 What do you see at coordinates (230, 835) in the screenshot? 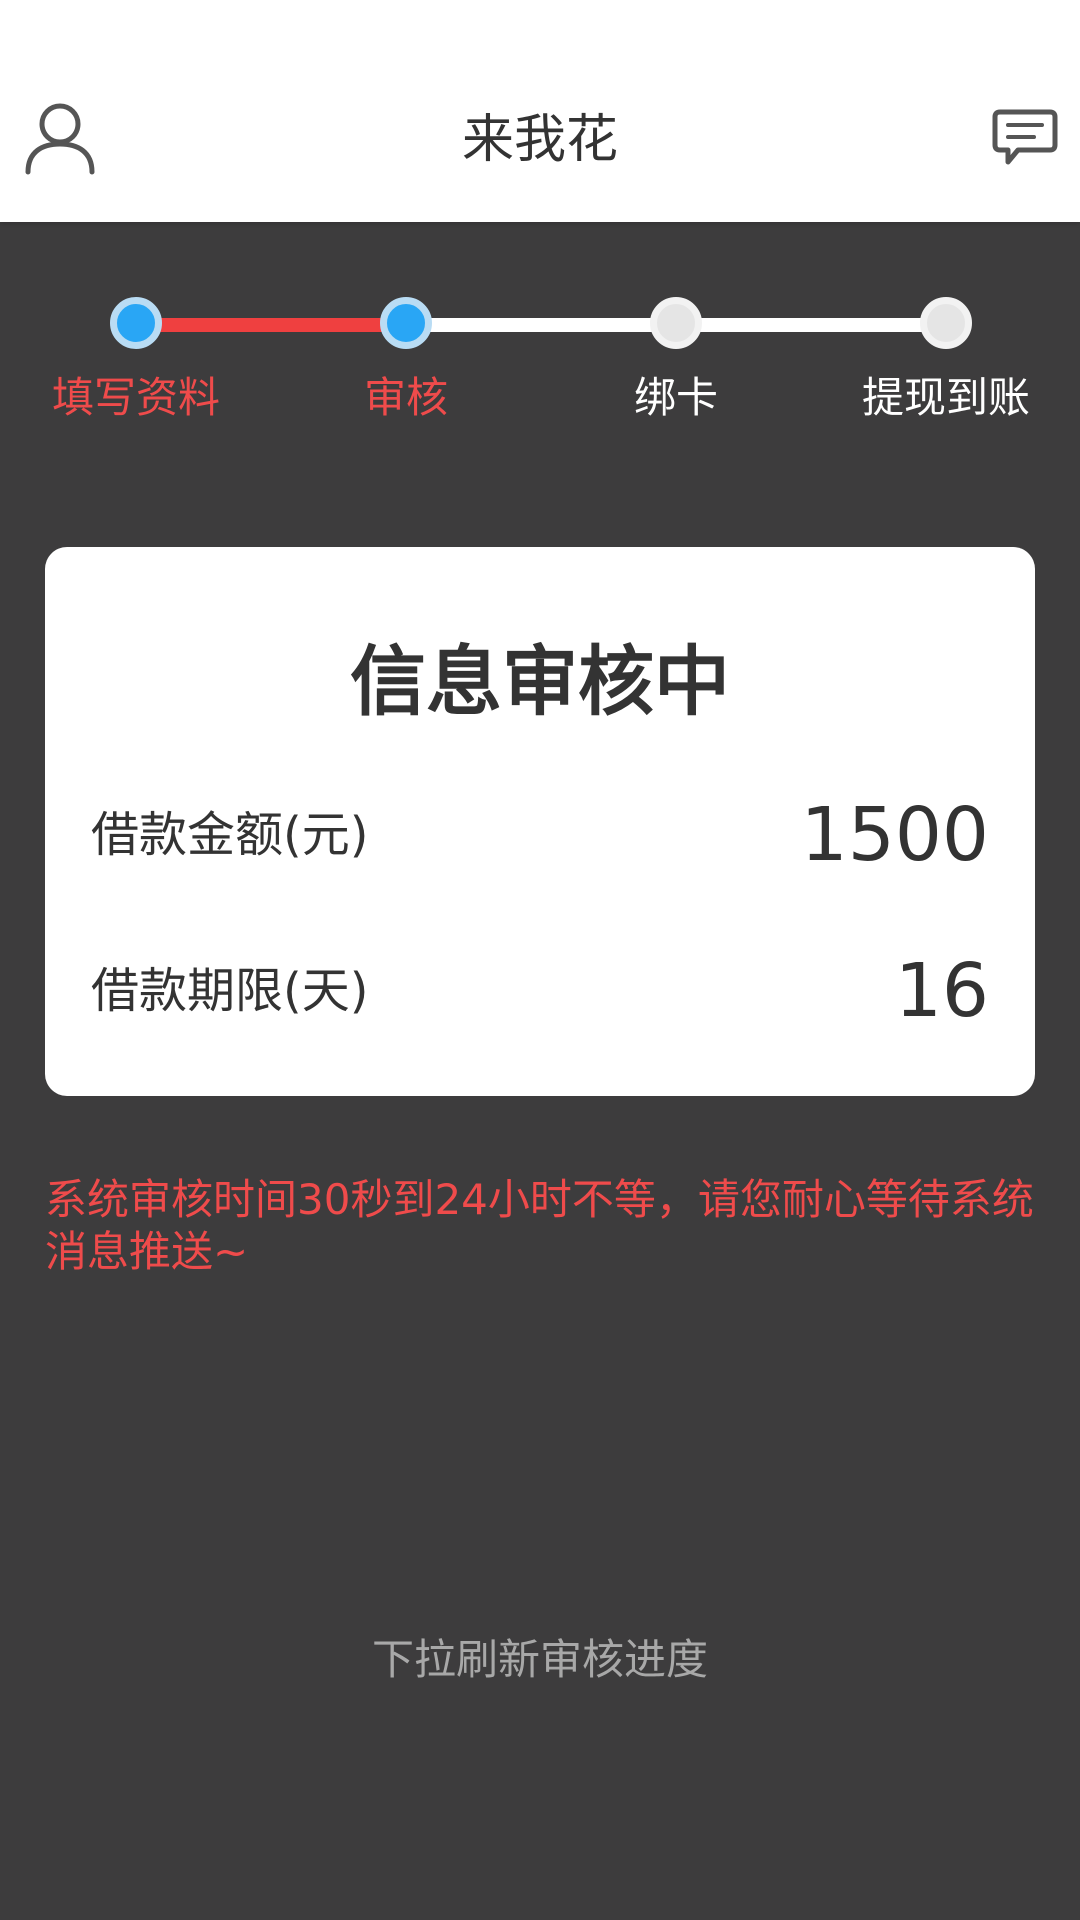
I see `loan-amount-label: 借款金额(元)` at bounding box center [230, 835].